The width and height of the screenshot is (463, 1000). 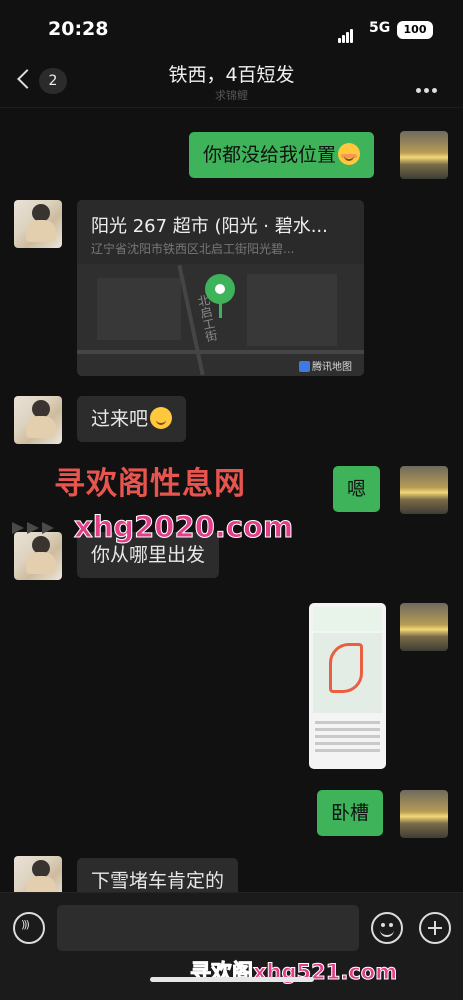 I want to click on watermark-top: 寻欢阁性息网, so click(x=150, y=484).